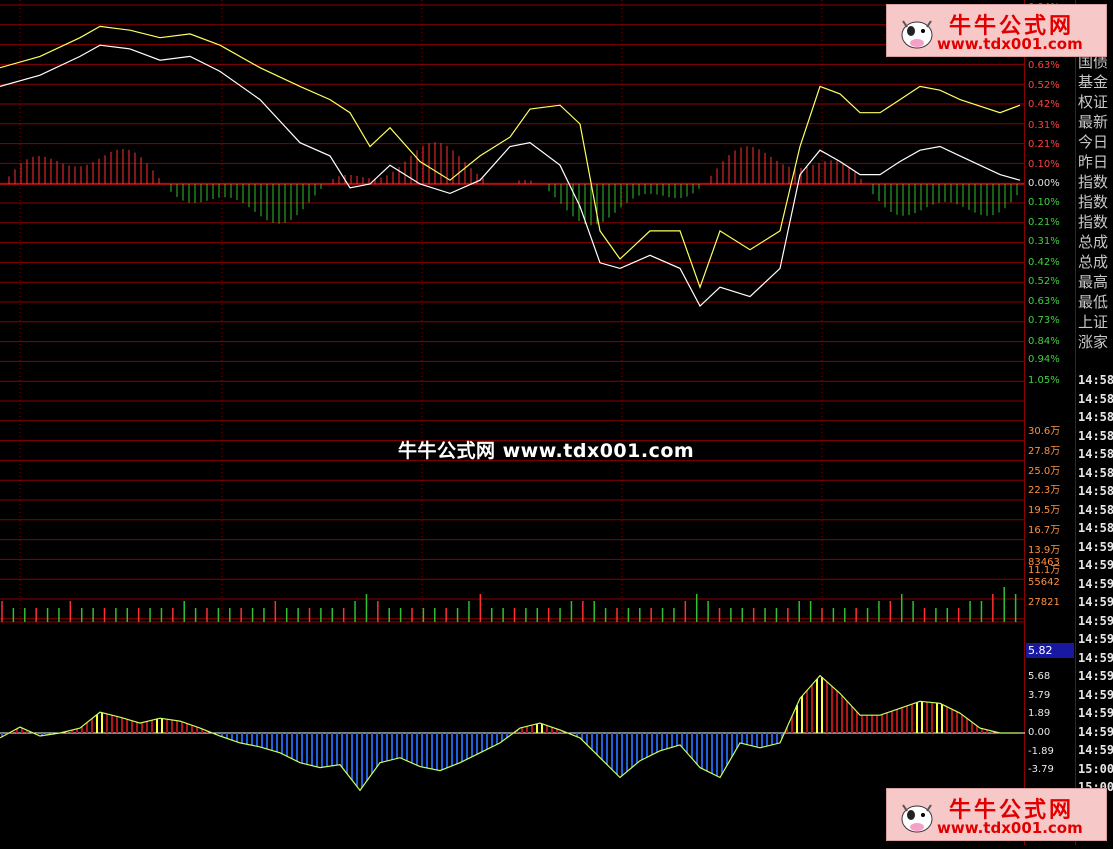  What do you see at coordinates (996, 814) in the screenshot?
I see `watermark-box-bottom: 牛牛公式网 www.tdx001.com` at bounding box center [996, 814].